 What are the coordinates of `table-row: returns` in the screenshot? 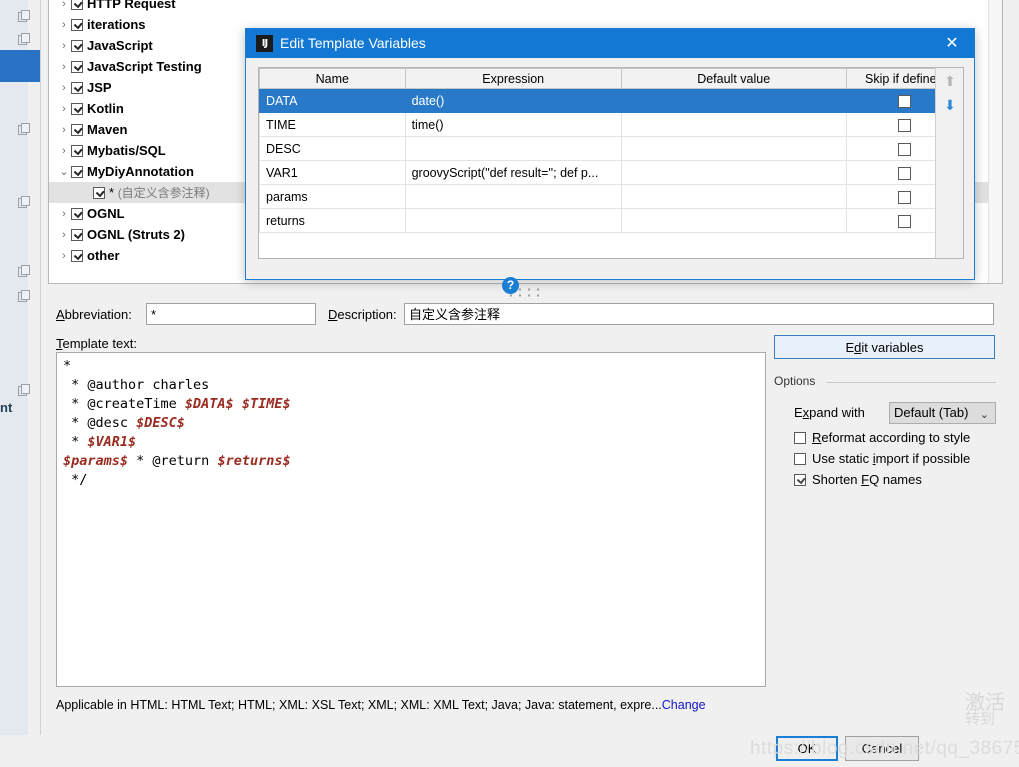 It's located at (611, 220).